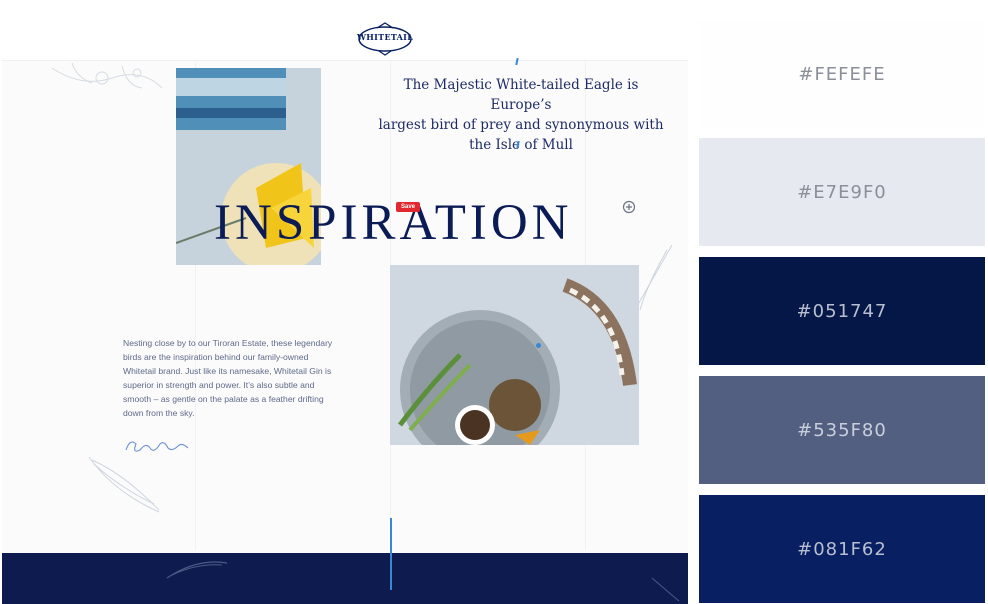 This screenshot has height=604, width=988. What do you see at coordinates (393, 223) in the screenshot?
I see `inspiration-headline: INSPIRATION` at bounding box center [393, 223].